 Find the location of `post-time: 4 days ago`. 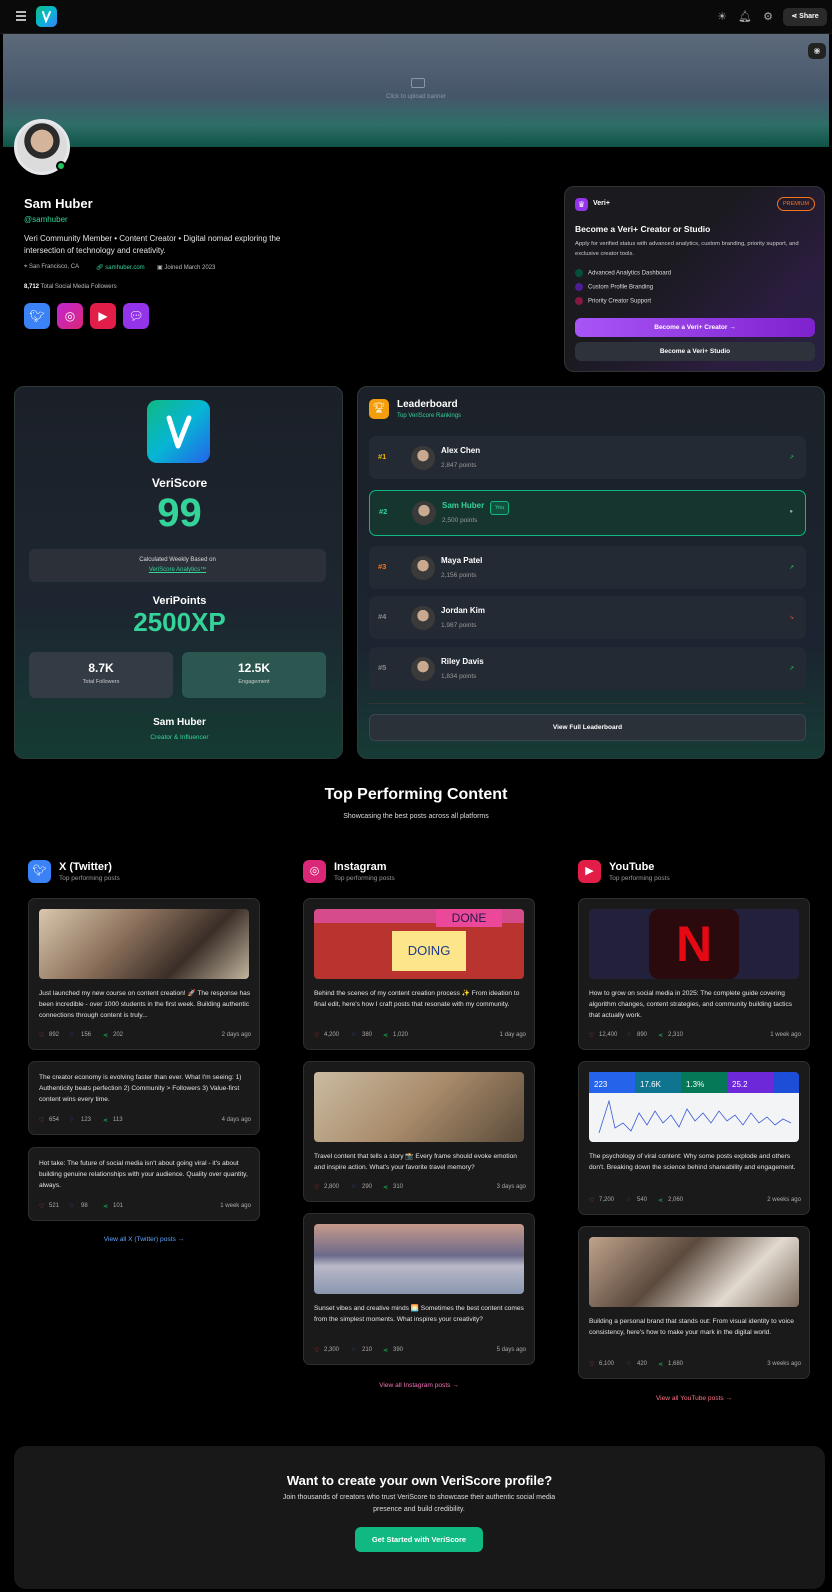

post-time: 4 days ago is located at coordinates (236, 1120).